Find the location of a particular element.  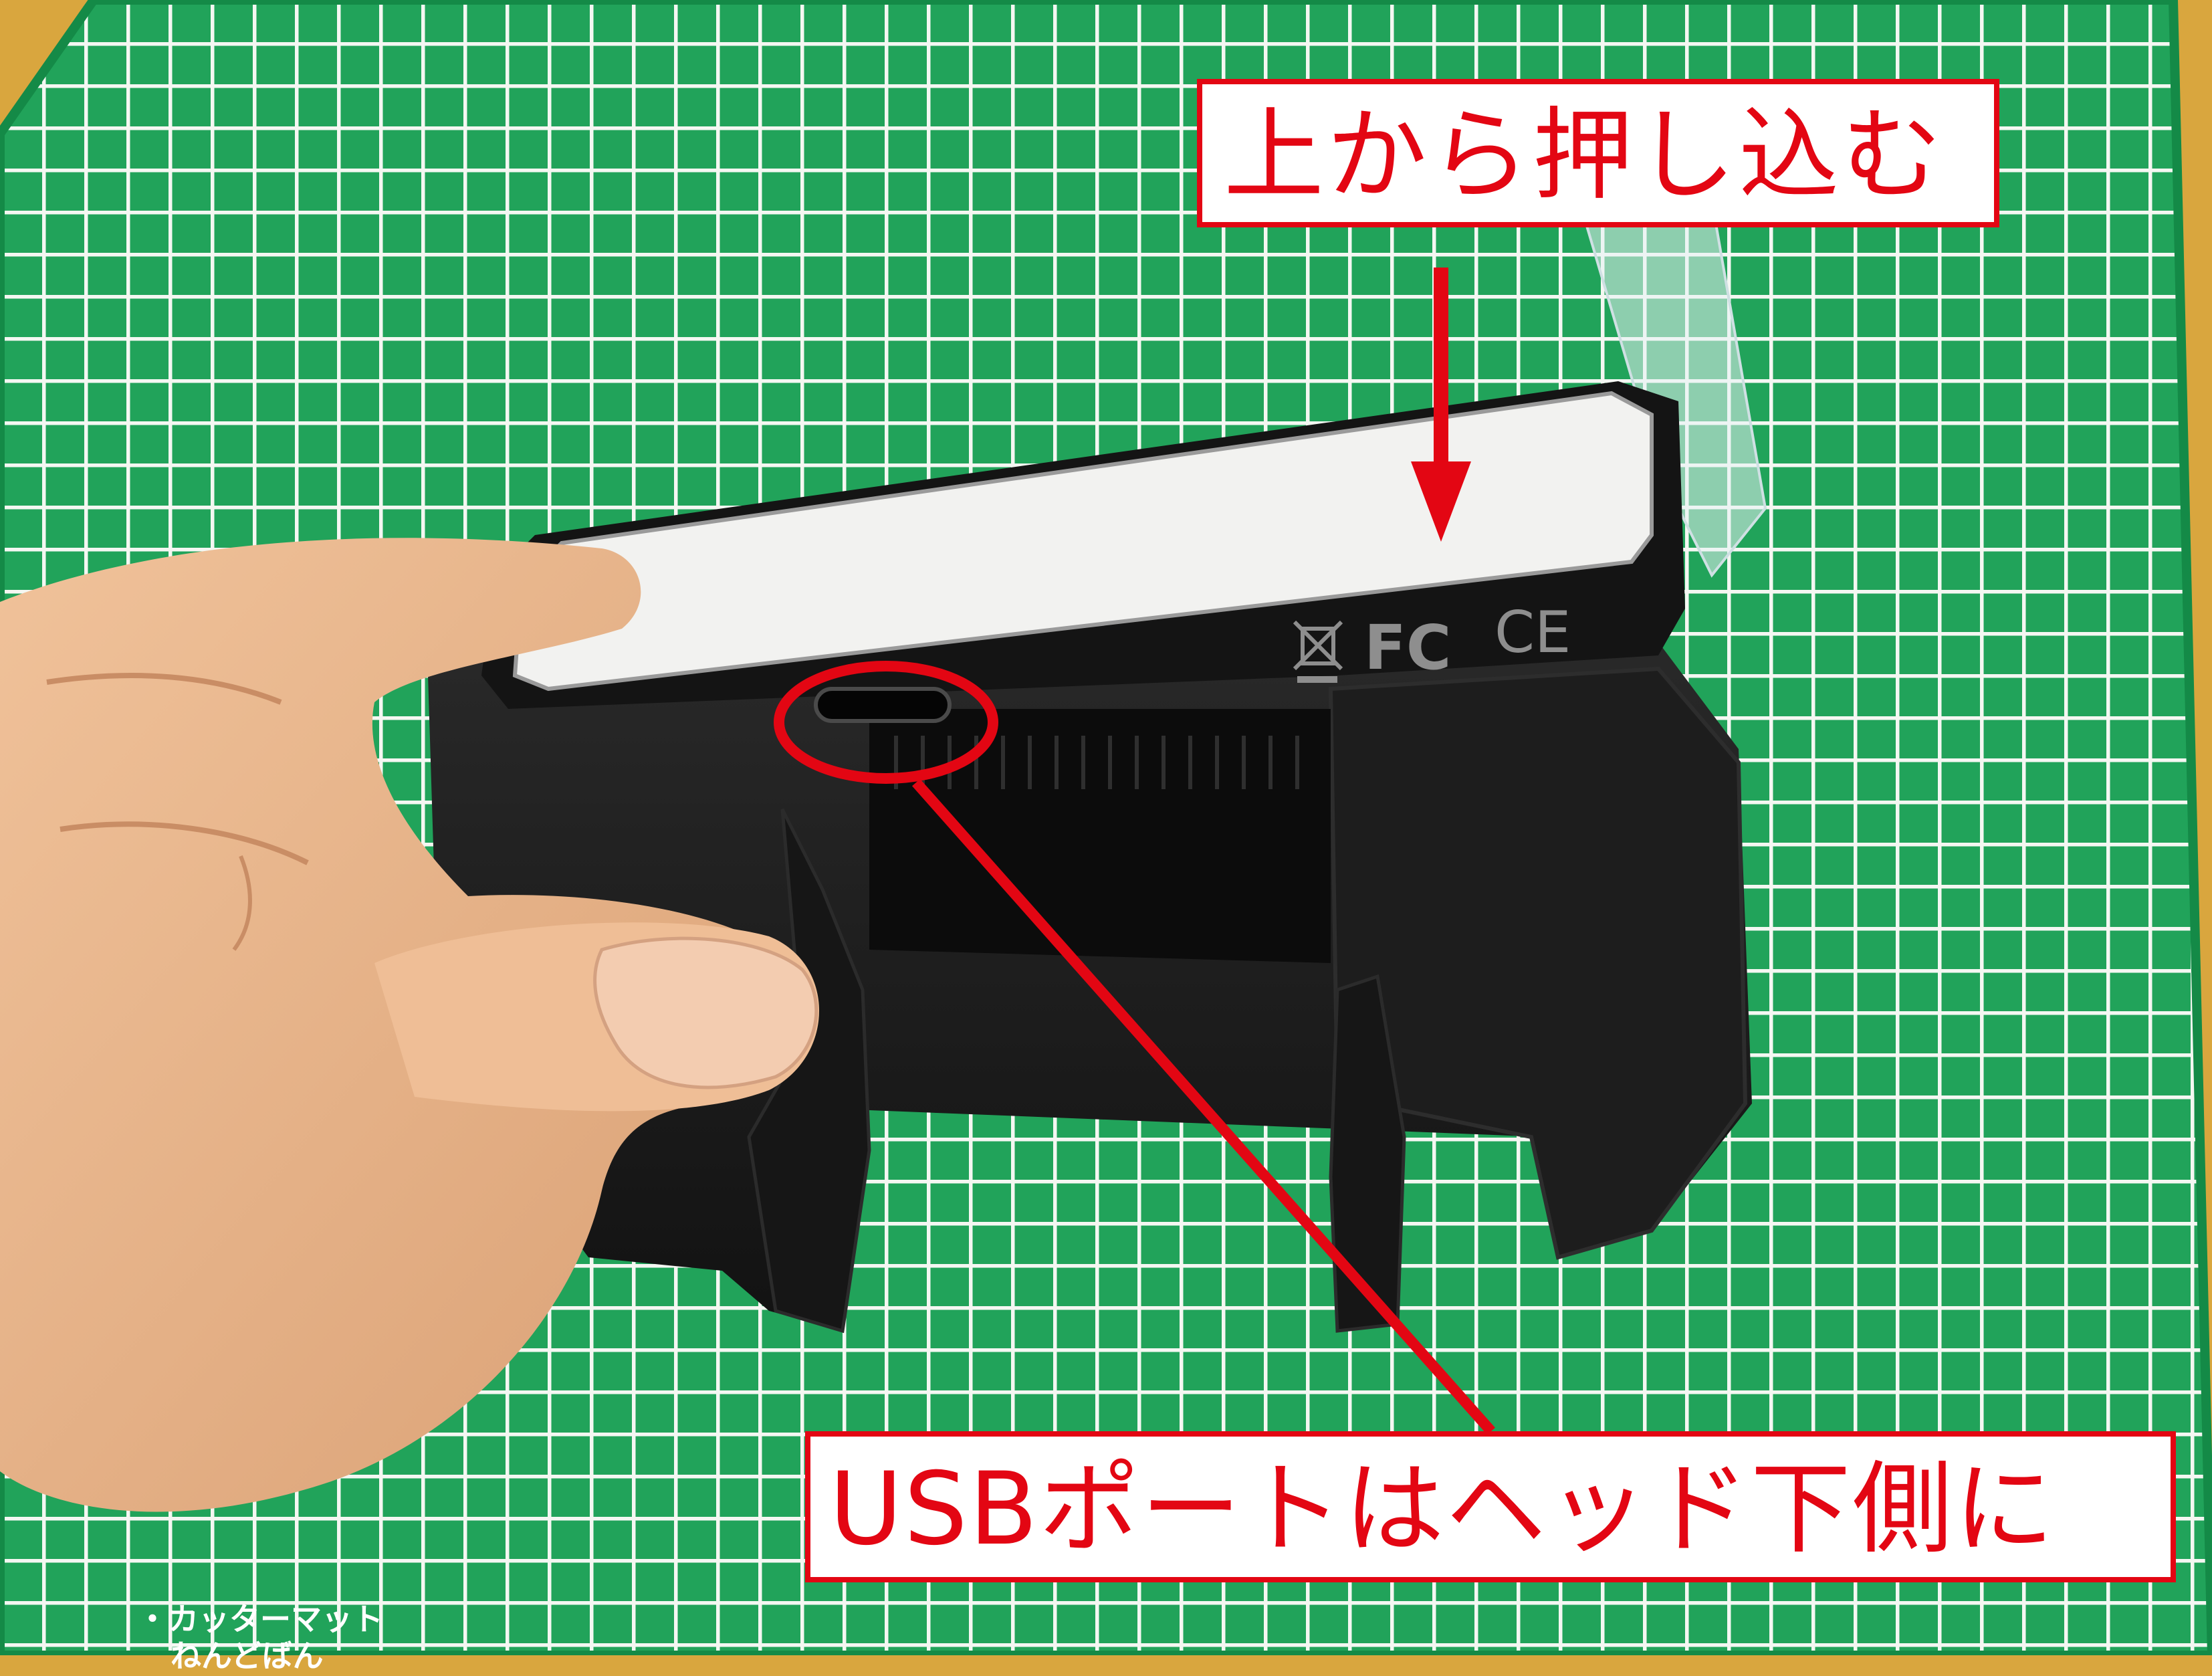

callout-usb-port-position: USBポートはヘッド下側に is located at coordinates (1490, 1506).